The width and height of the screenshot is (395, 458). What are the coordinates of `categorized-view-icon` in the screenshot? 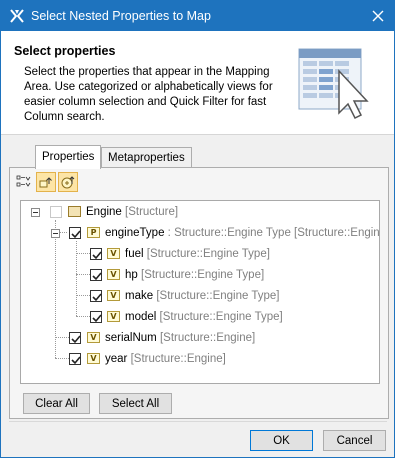 It's located at (68, 182).